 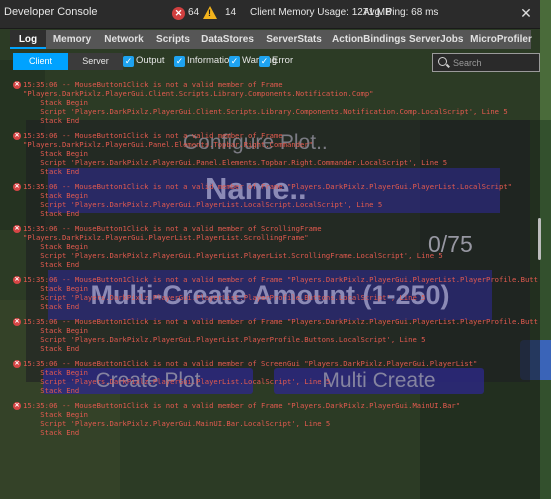 I want to click on tab-microprofiler: MicroProfiler, so click(x=501, y=39).